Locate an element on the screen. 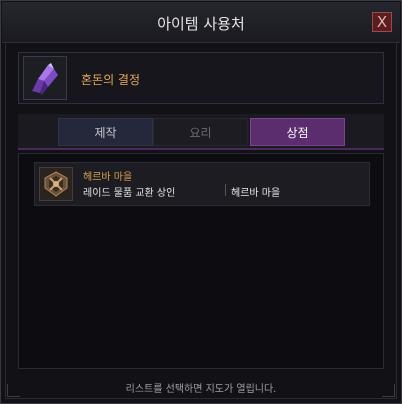  title-bar: 아이템 사용처 X is located at coordinates (201, 22).